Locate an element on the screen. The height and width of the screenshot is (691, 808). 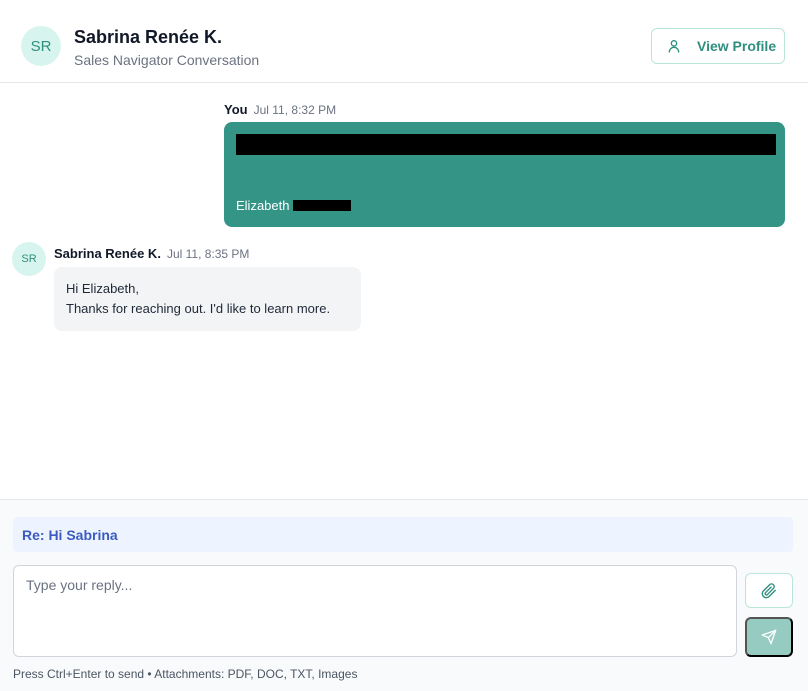
message-timestamp: Jul 11, 8:32 PM is located at coordinates (295, 110).